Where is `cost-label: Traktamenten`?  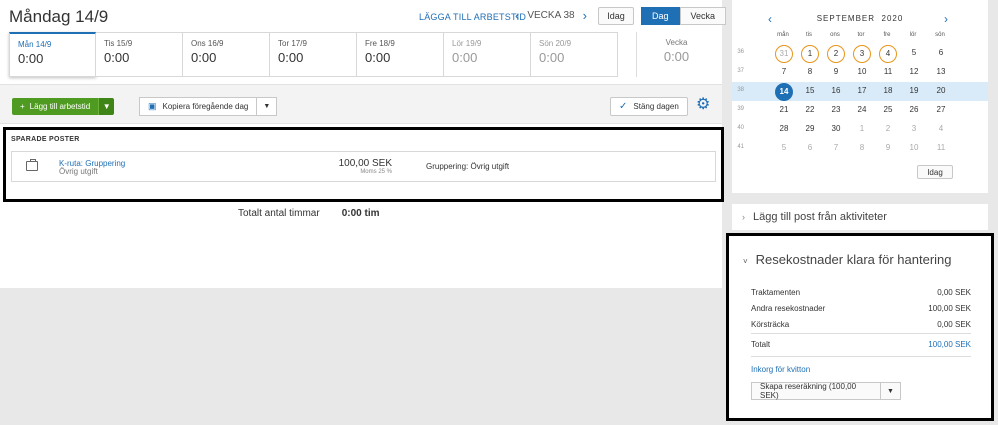 cost-label: Traktamenten is located at coordinates (776, 292).